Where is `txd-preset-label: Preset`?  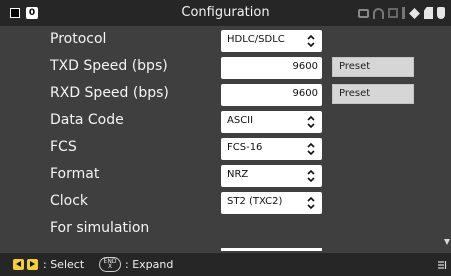
txd-preset-label: Preset is located at coordinates (355, 66).